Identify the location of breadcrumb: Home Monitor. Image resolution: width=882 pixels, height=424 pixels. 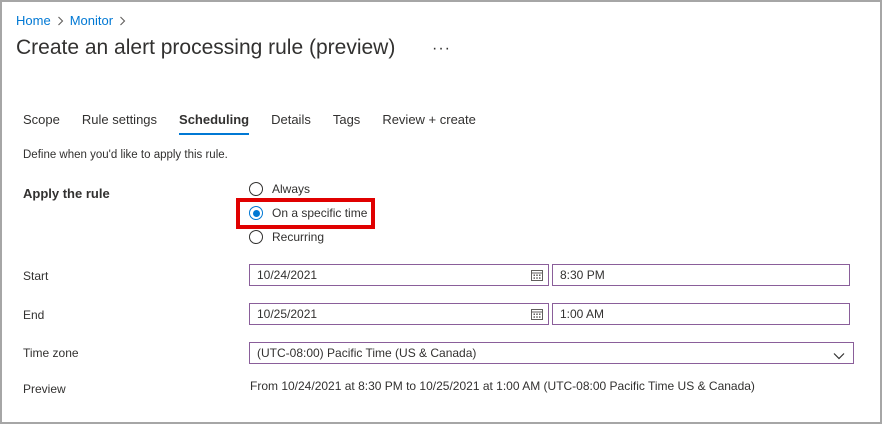
(74, 20).